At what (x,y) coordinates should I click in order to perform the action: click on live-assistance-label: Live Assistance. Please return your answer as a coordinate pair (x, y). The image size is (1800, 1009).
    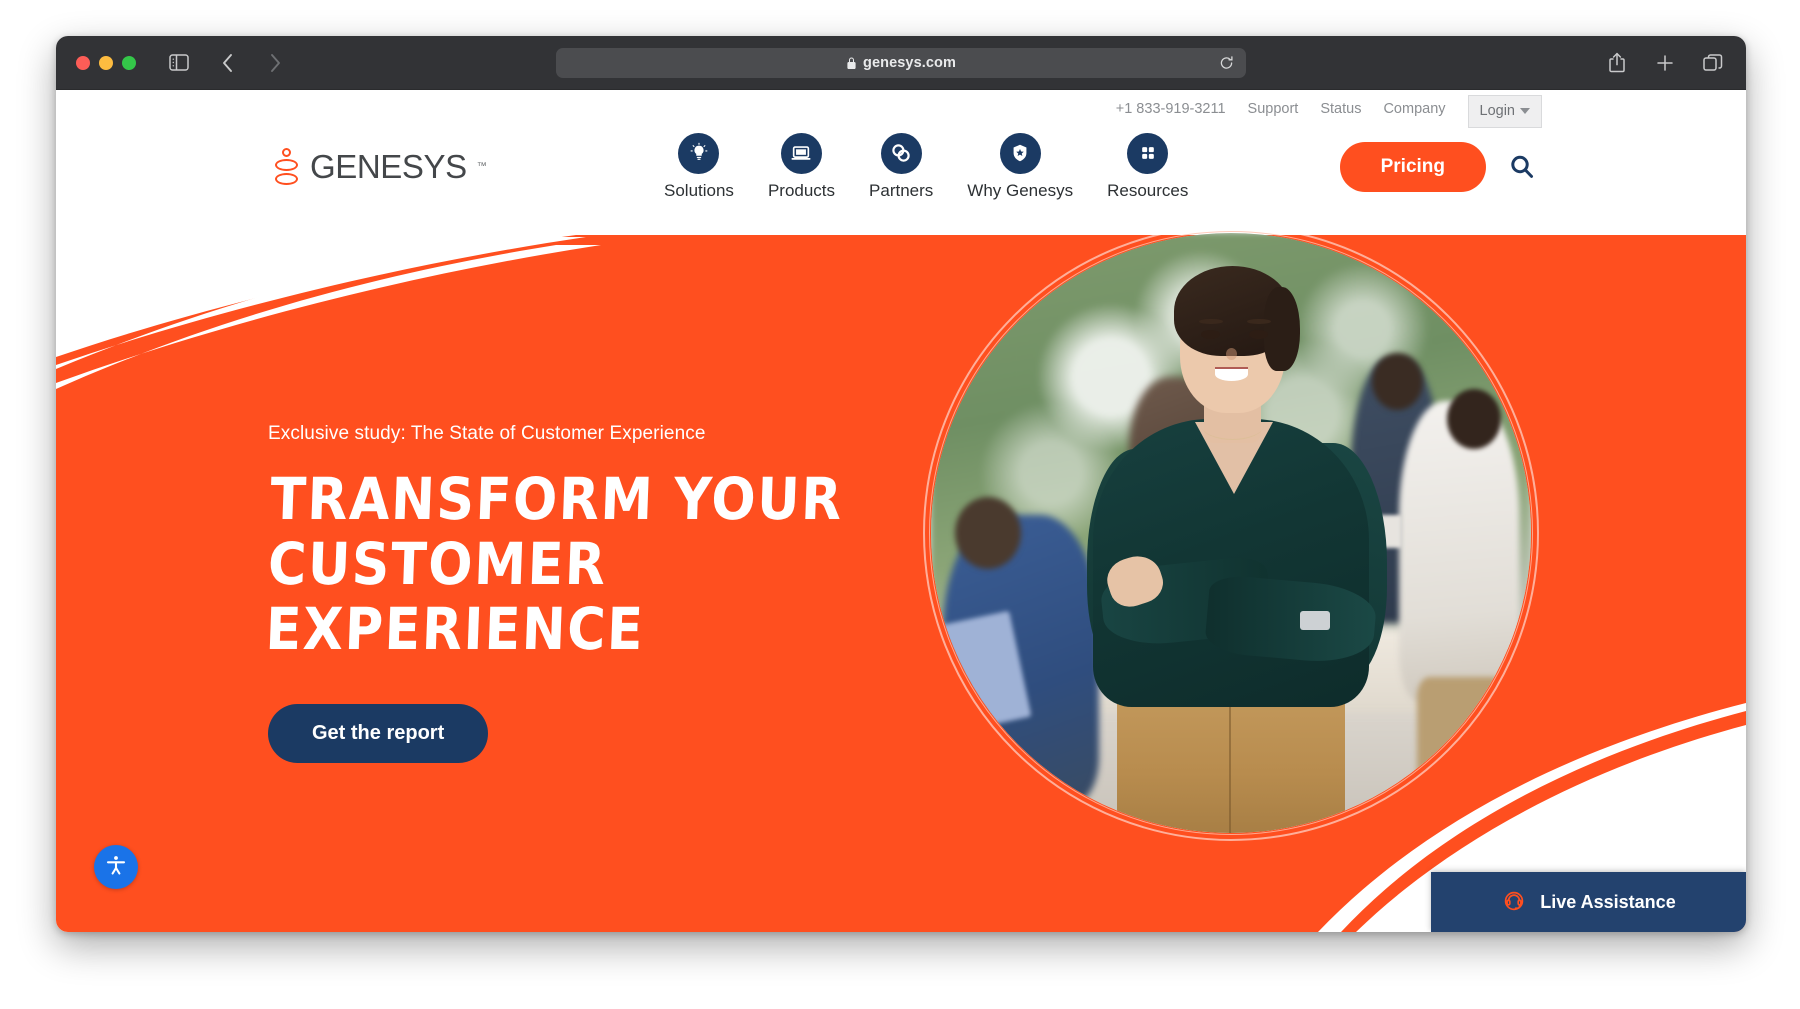
    Looking at the image, I should click on (1608, 901).